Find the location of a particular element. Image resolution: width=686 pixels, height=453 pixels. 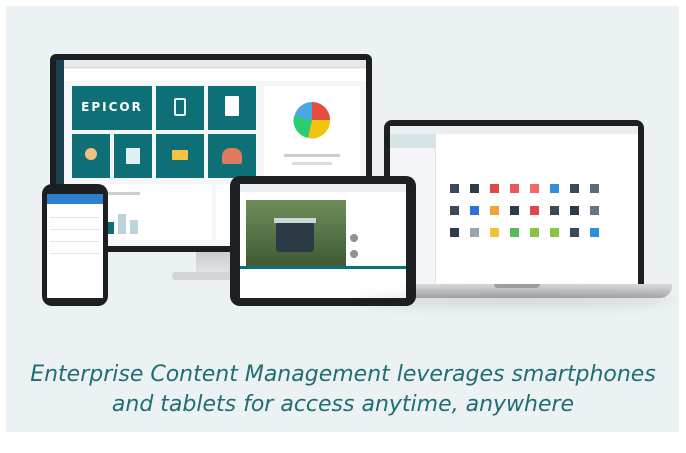

people-icon is located at coordinates (232, 156).